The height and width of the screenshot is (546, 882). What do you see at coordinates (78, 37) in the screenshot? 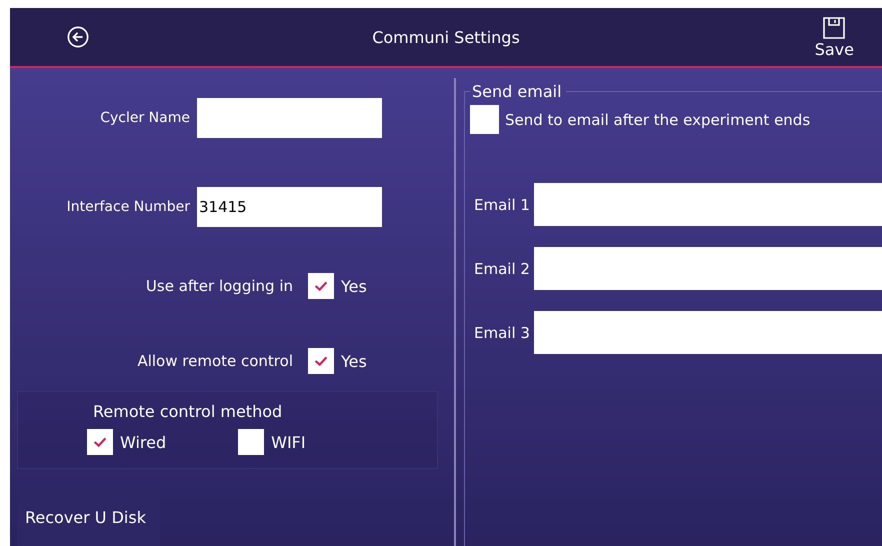
I see `back-button` at bounding box center [78, 37].